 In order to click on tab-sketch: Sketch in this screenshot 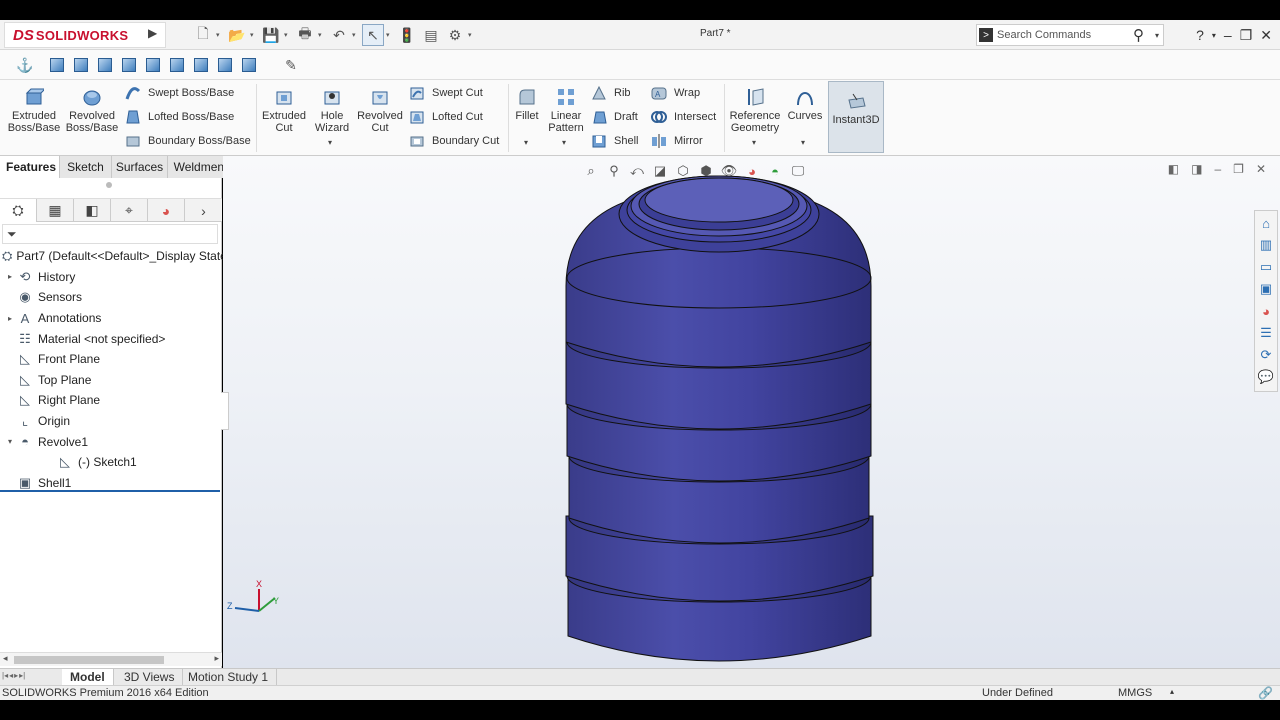, I will do `click(86, 167)`.